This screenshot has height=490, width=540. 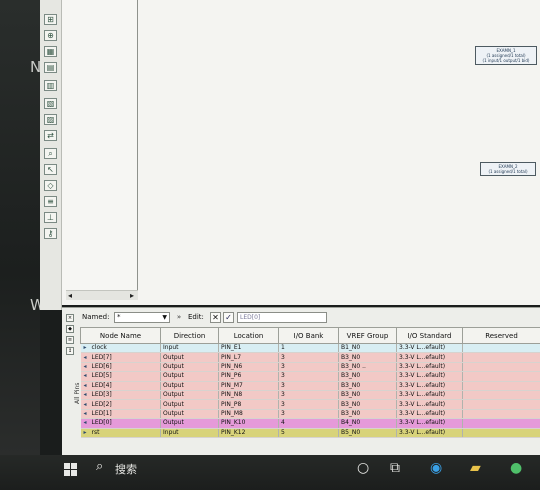 What do you see at coordinates (248, 395) in the screenshot?
I see `cell-location: PIN_N8` at bounding box center [248, 395].